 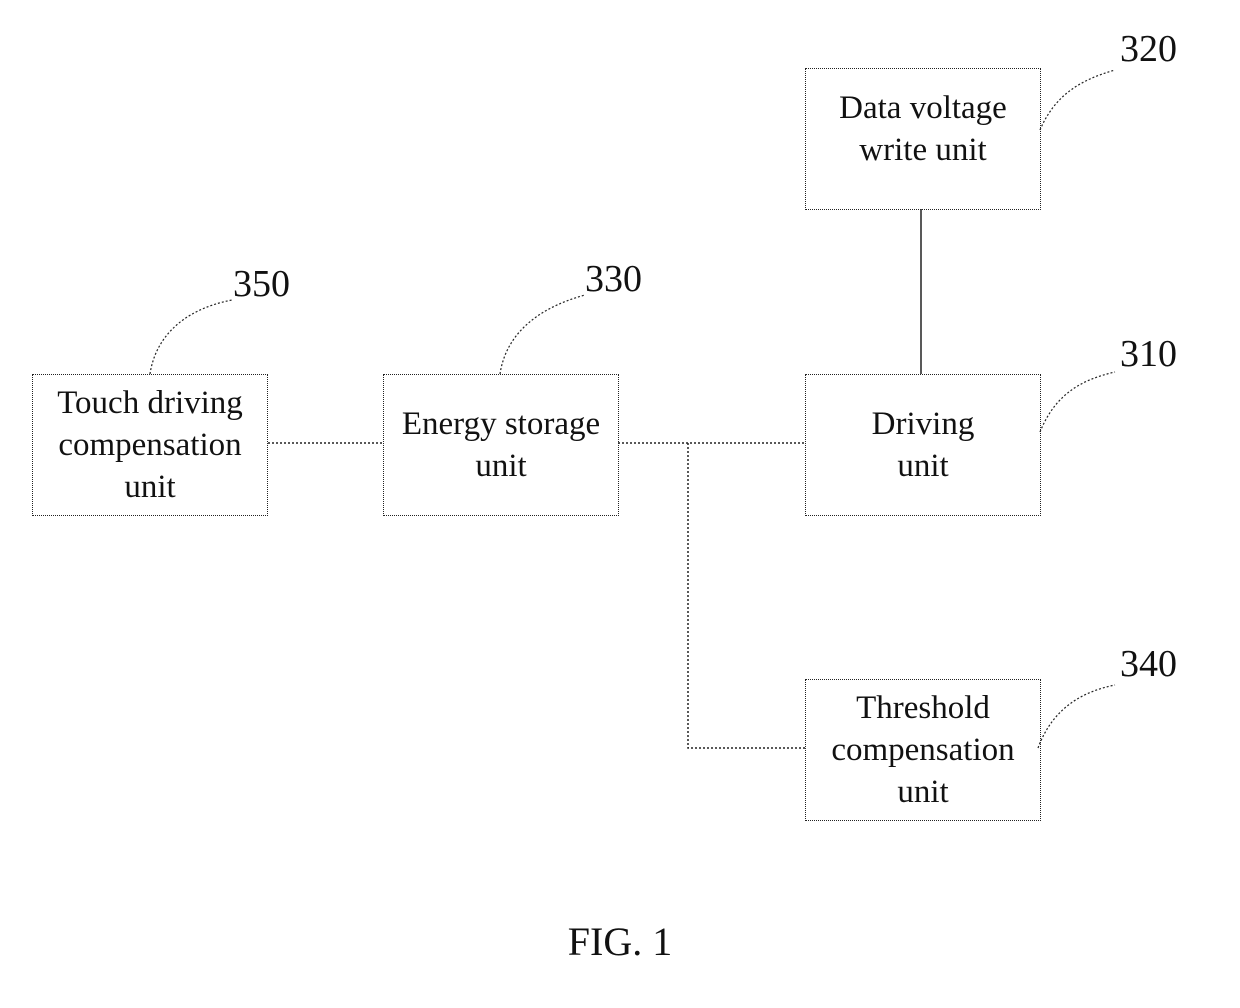 What do you see at coordinates (261, 284) in the screenshot?
I see `ref-number-350: 350` at bounding box center [261, 284].